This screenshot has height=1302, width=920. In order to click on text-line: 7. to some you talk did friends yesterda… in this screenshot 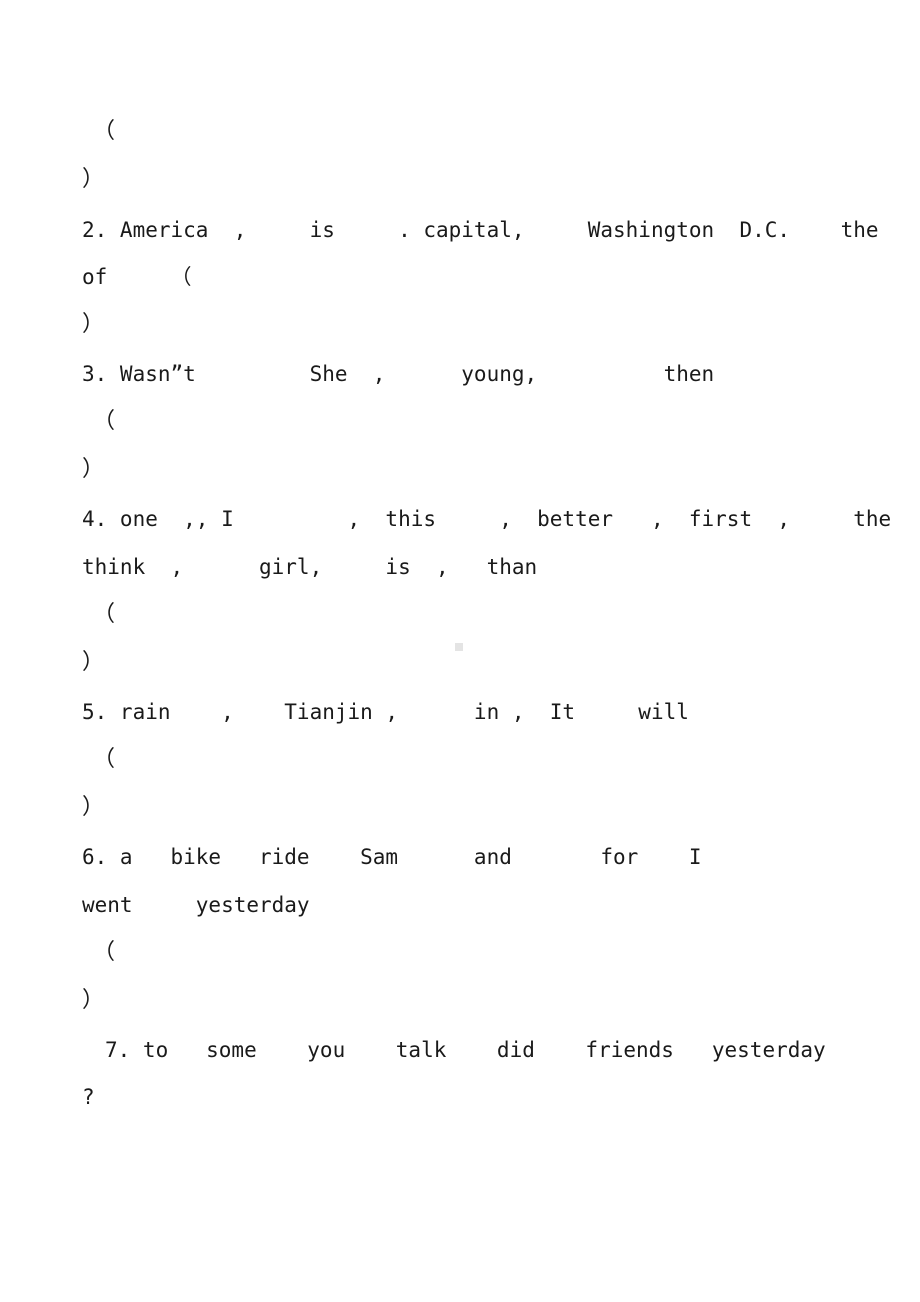, I will do `click(465, 1050)`.